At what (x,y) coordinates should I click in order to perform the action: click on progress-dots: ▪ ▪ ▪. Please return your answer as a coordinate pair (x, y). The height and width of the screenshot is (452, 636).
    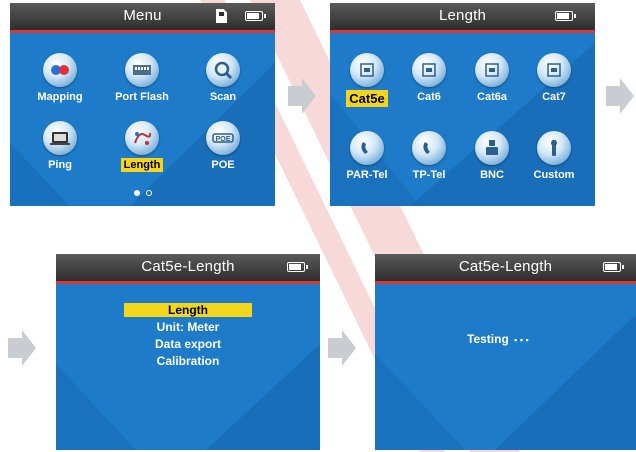
    Looking at the image, I should click on (521, 340).